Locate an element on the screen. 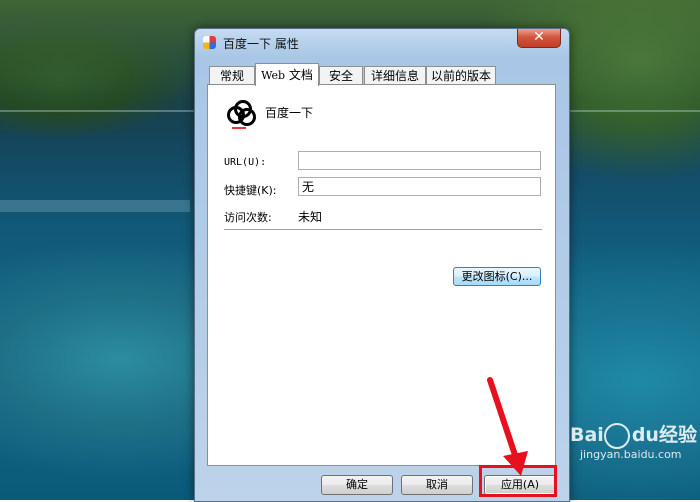 The width and height of the screenshot is (700, 502). watermark-product: 经验 is located at coordinates (677, 435).